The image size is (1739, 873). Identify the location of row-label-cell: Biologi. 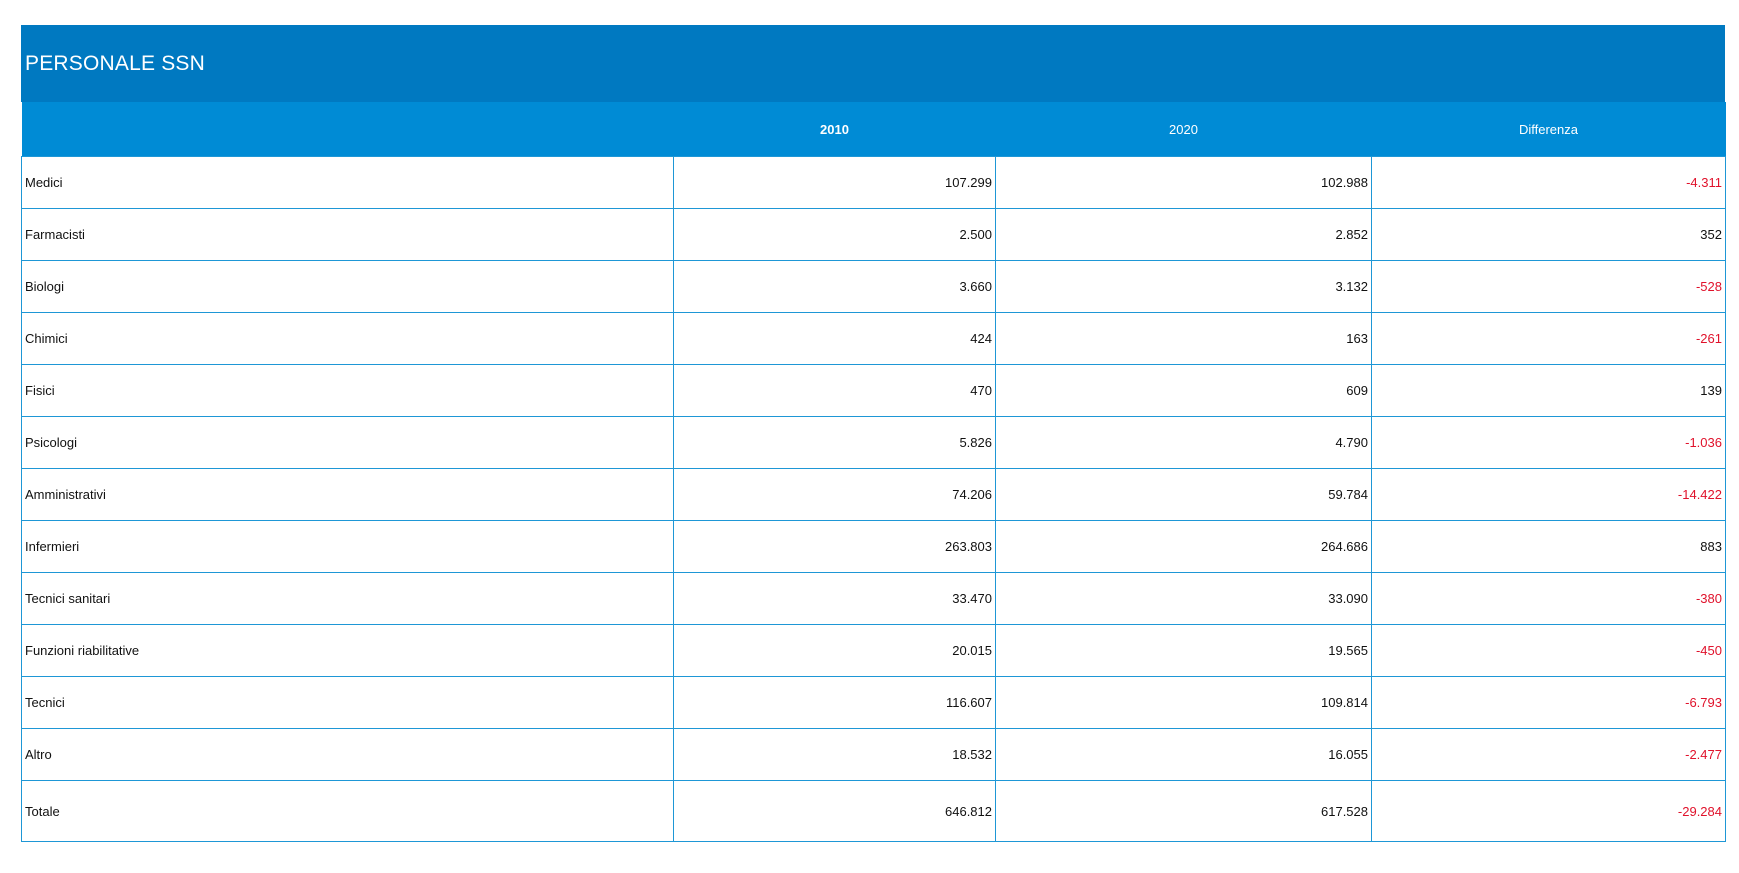
(347, 286).